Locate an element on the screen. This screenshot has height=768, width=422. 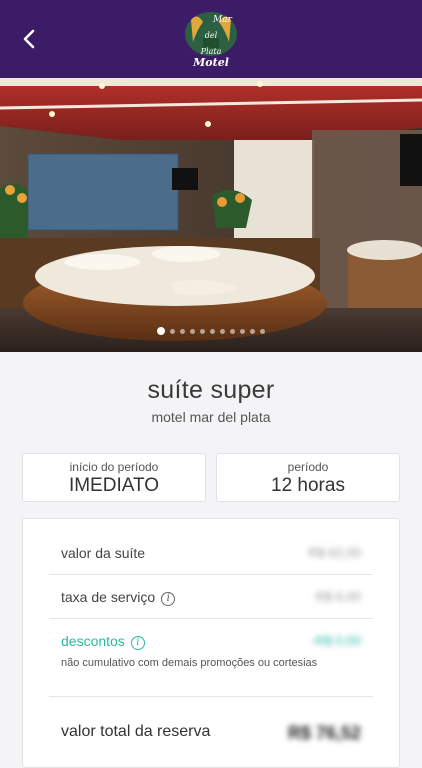
info-icon: i is located at coordinates (168, 598).